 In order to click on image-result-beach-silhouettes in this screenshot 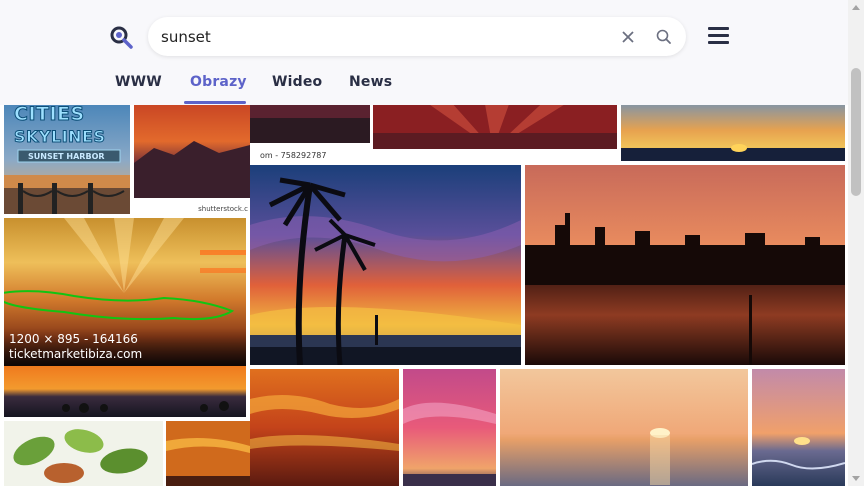, I will do `click(125, 391)`.